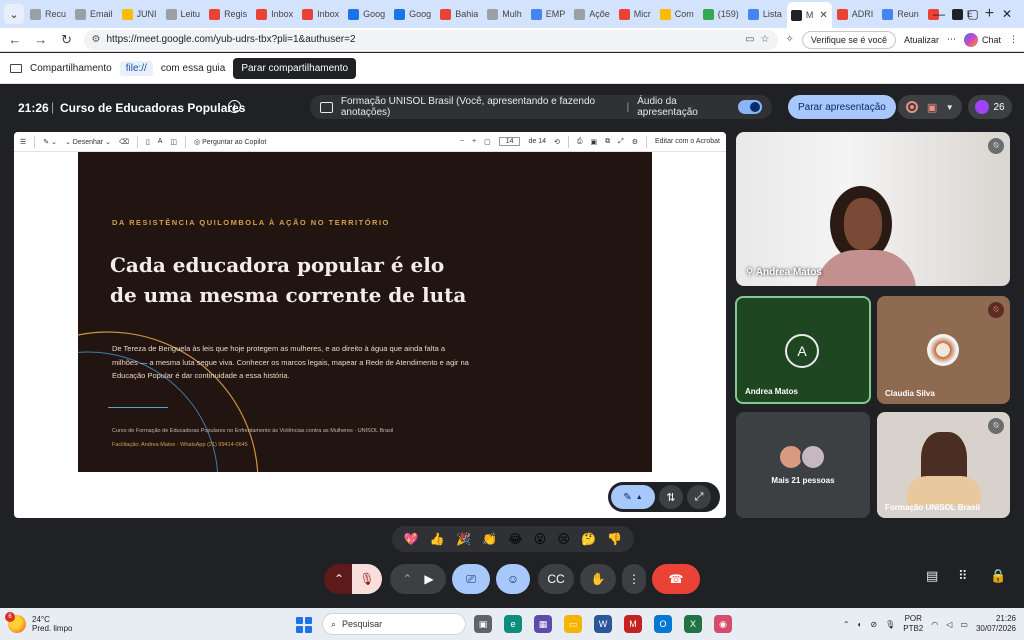  Describe the element at coordinates (603, 624) in the screenshot. I see `word-icon: W` at that location.